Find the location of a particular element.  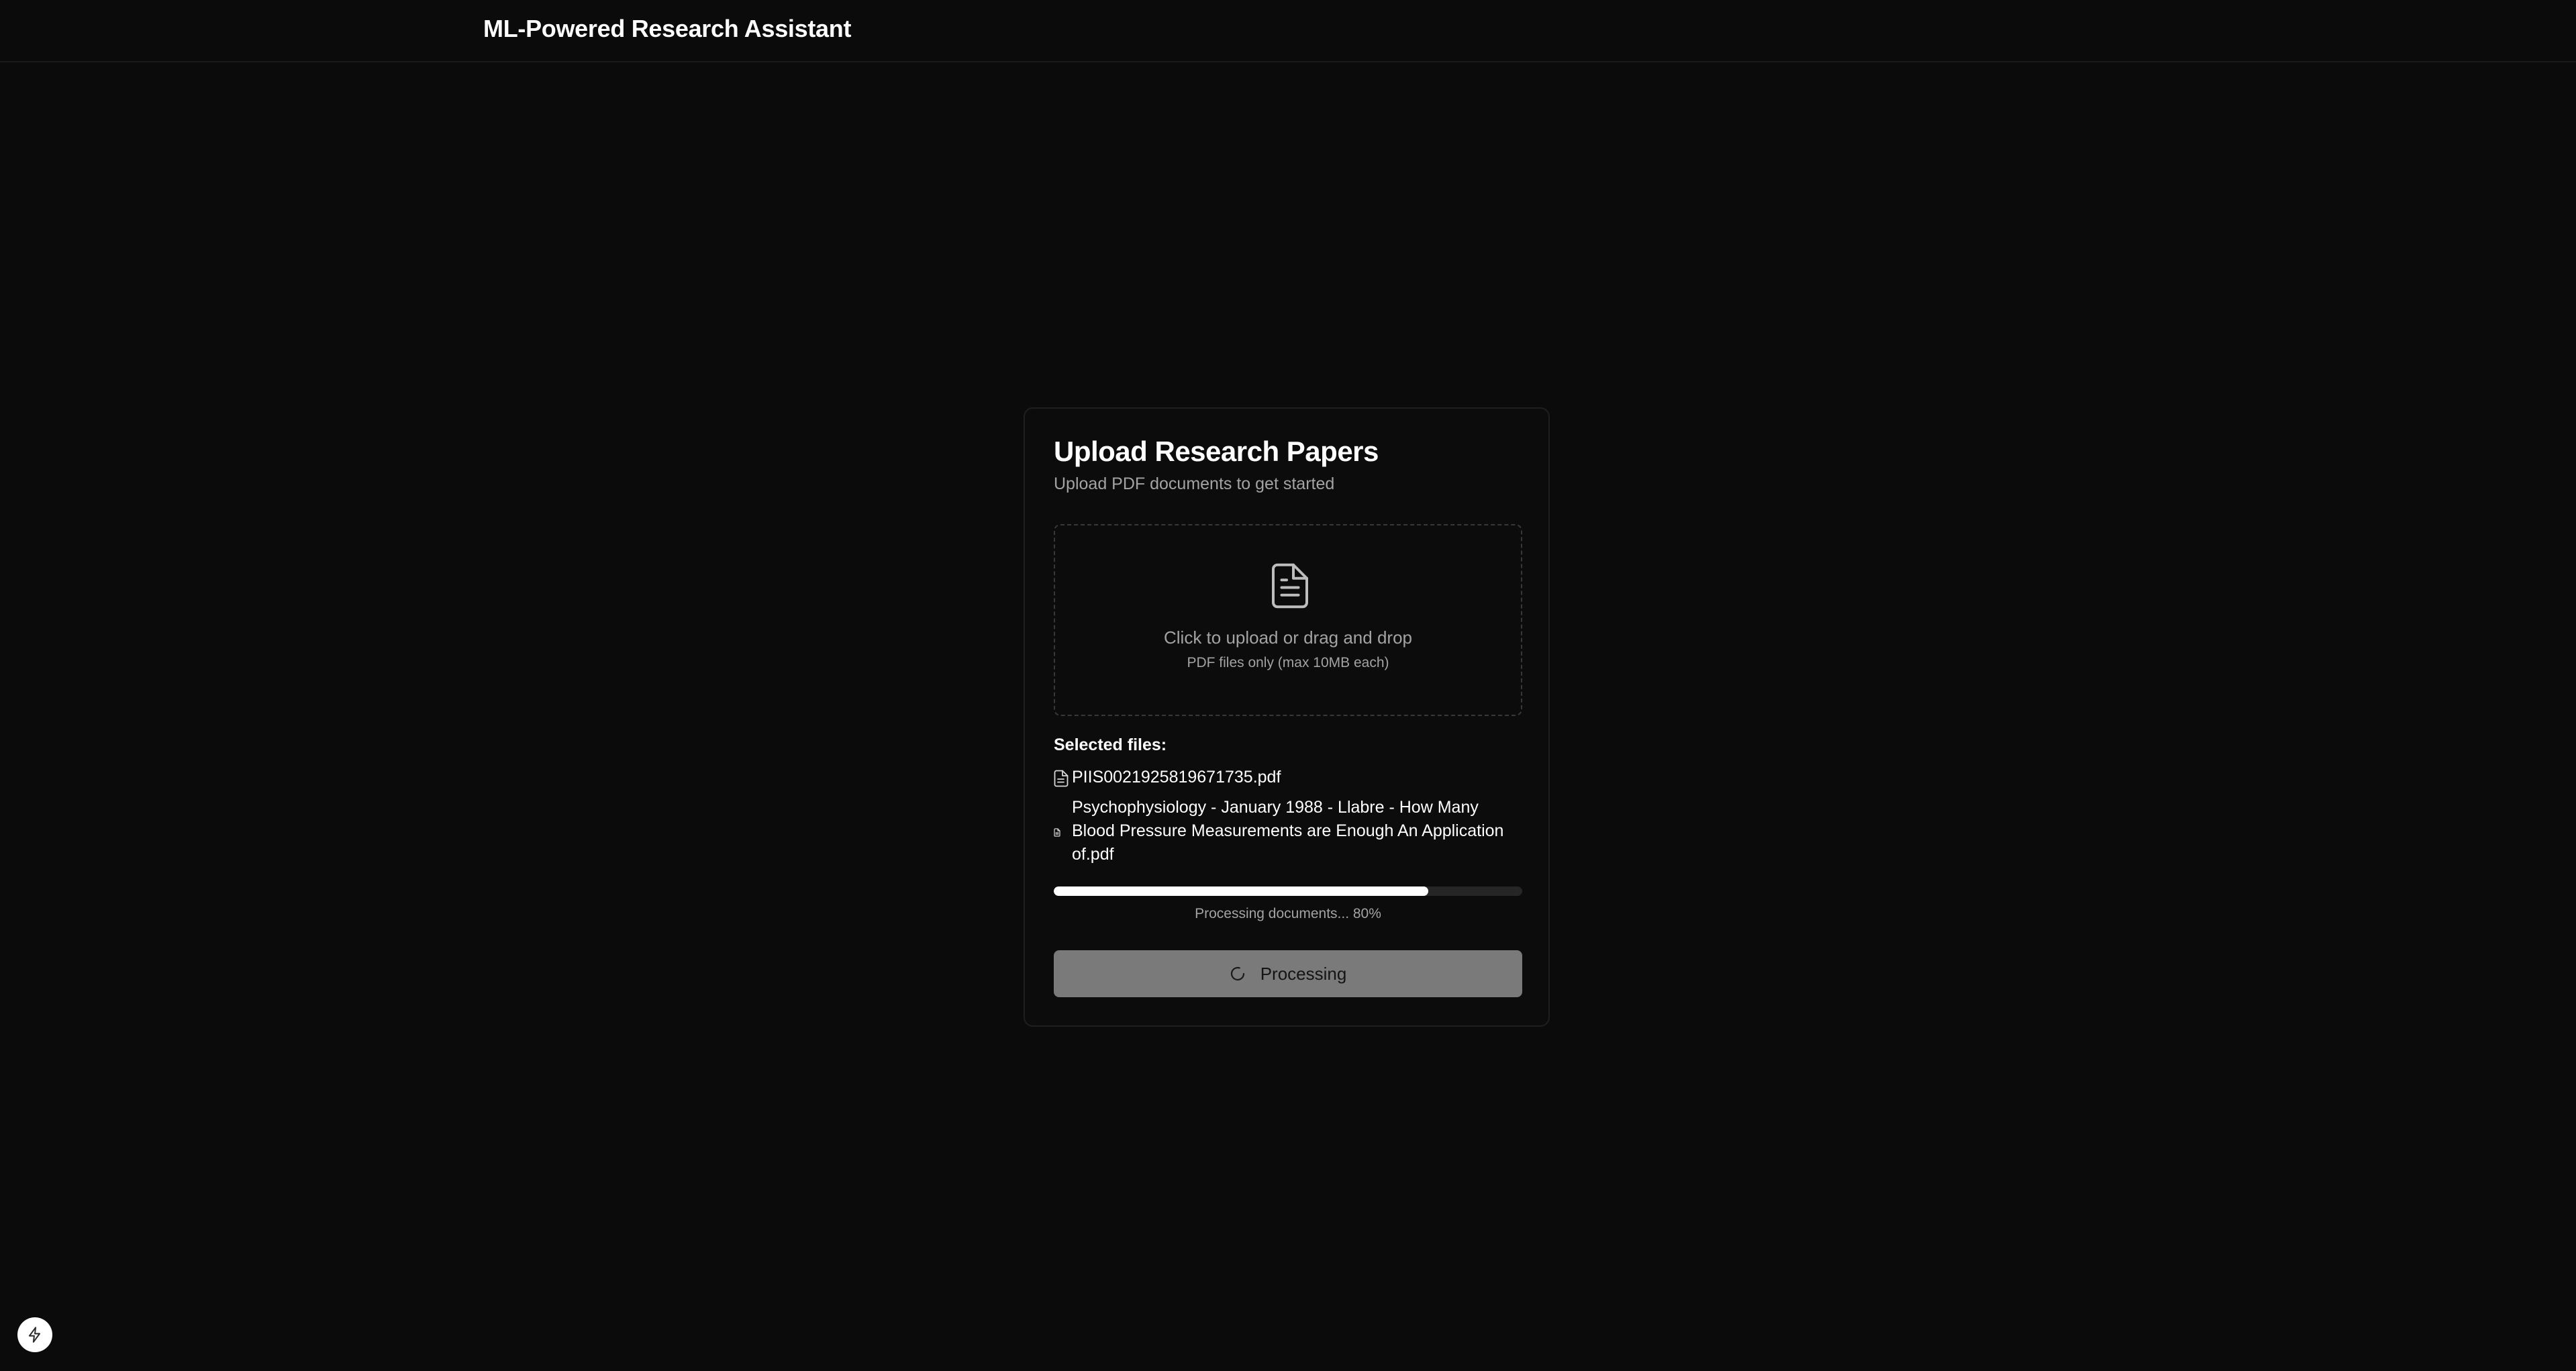

lightning-icon is located at coordinates (34, 1335).